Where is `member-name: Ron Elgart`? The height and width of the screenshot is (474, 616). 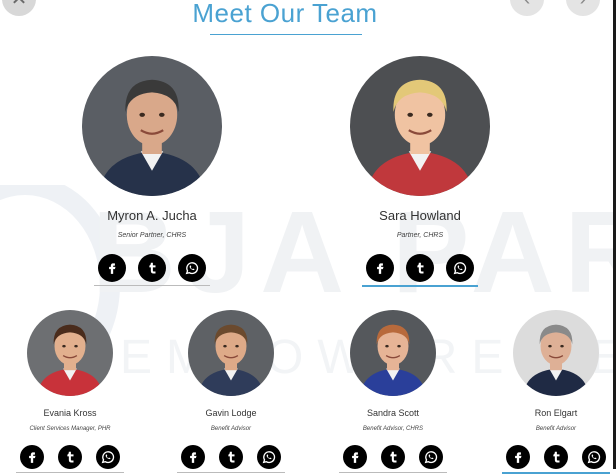 member-name: Ron Elgart is located at coordinates (556, 413).